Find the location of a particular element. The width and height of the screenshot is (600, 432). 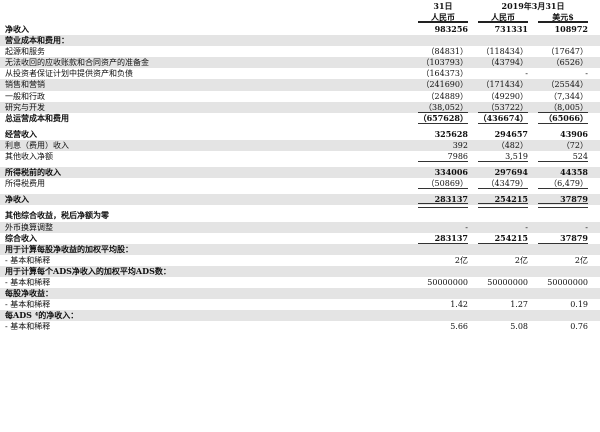

table-row: - 基本和稀释 5.66 5.08 0.76 is located at coordinates (300, 326).